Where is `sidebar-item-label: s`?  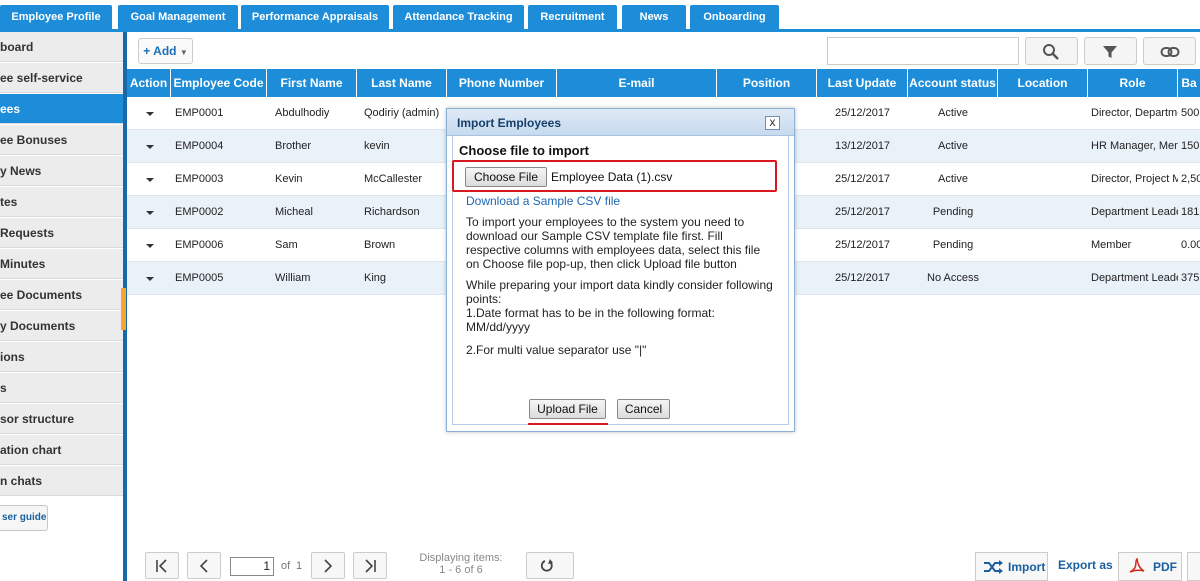
sidebar-item-label: s is located at coordinates (3, 388).